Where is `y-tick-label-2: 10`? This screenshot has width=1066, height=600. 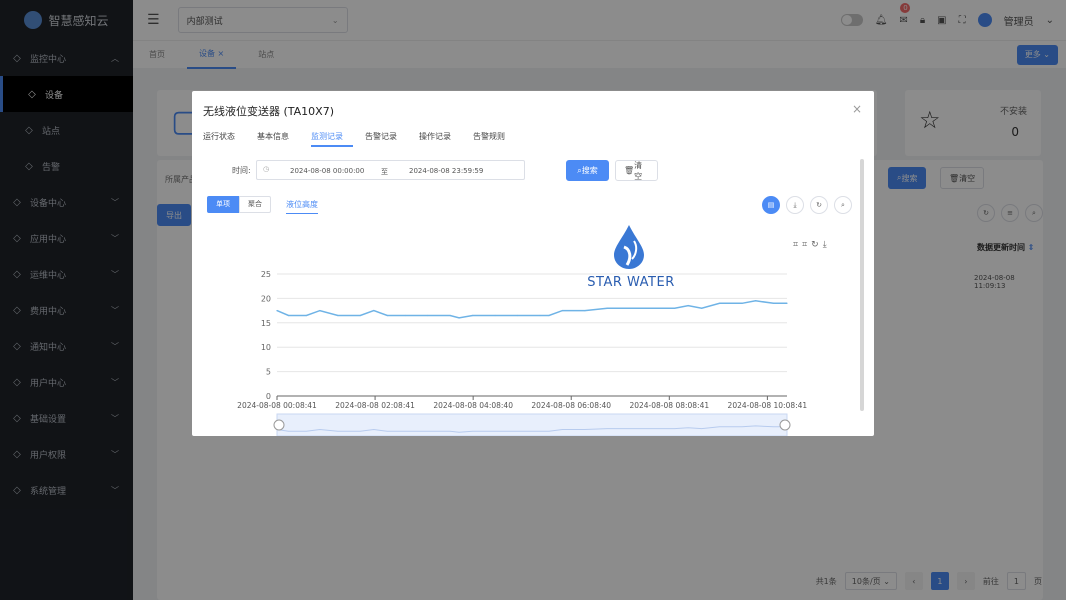
y-tick-label-2: 10 is located at coordinates (266, 347).